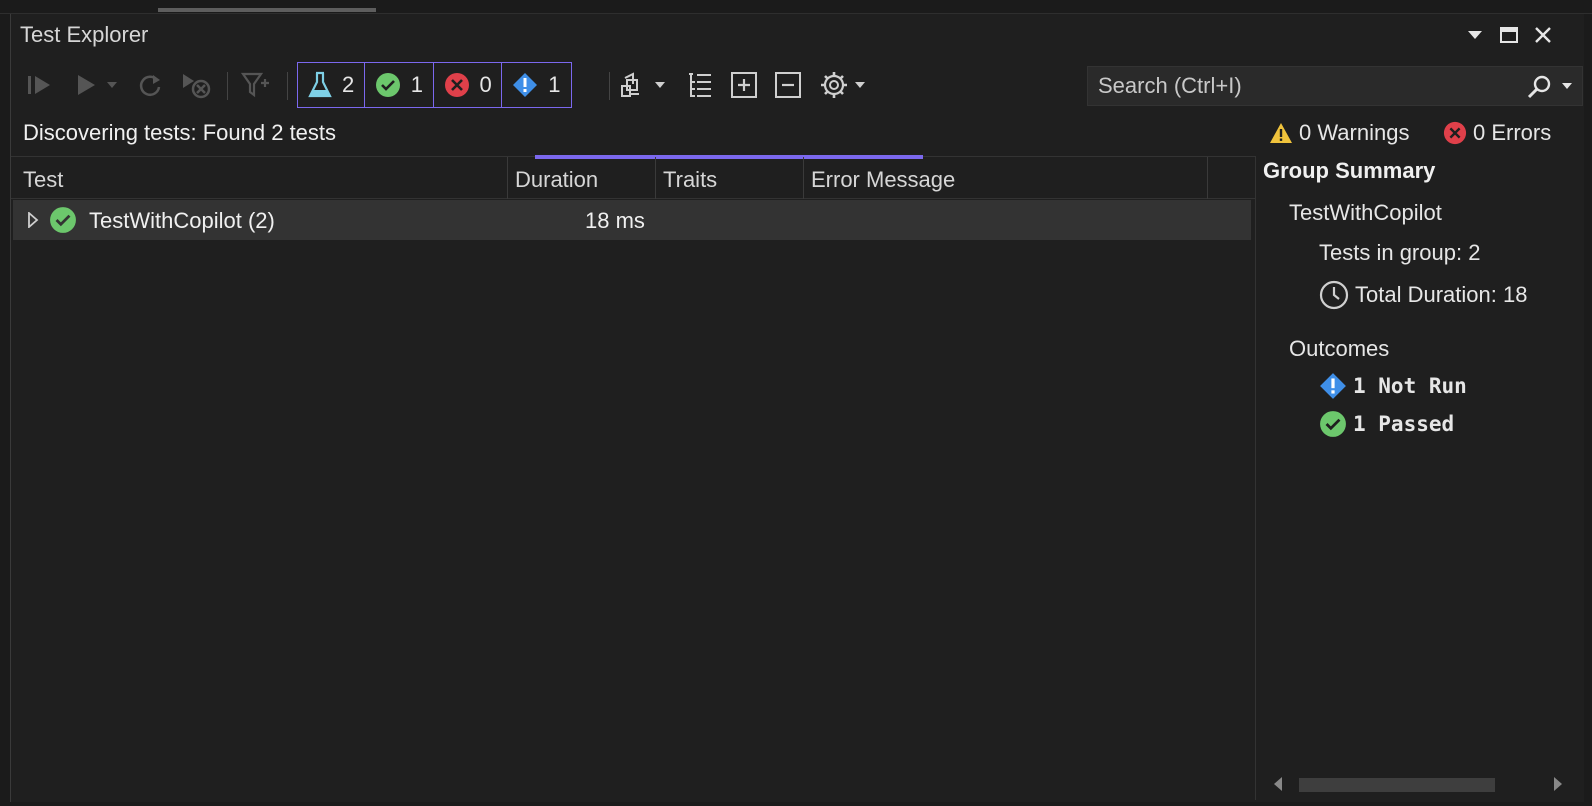 The height and width of the screenshot is (806, 1592). What do you see at coordinates (1455, 133) in the screenshot?
I see `error-icon` at bounding box center [1455, 133].